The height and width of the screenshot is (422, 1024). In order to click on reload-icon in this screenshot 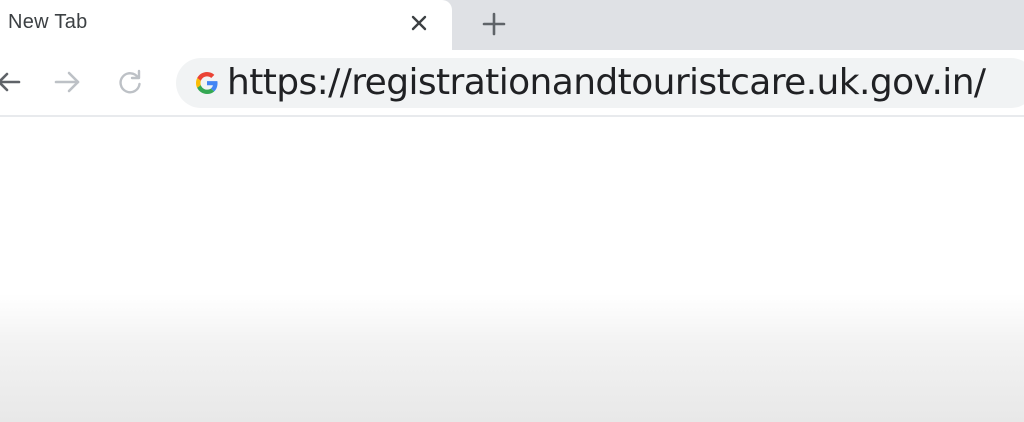, I will do `click(130, 82)`.